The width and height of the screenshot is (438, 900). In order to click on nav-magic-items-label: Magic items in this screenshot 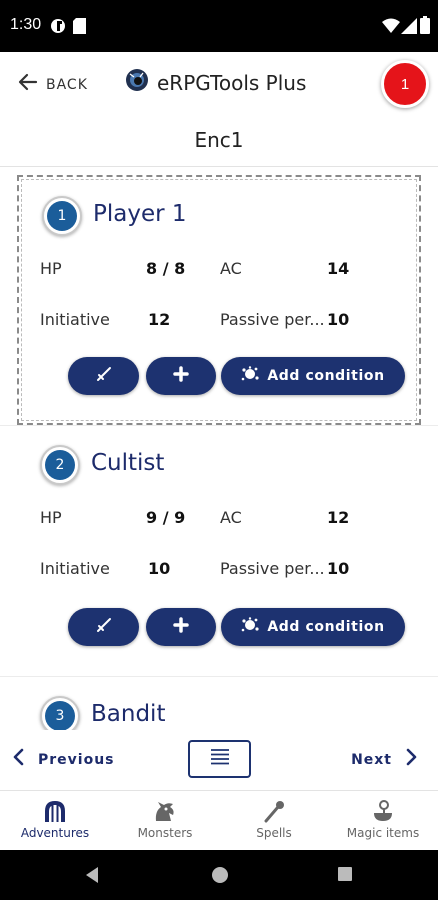, I will do `click(383, 833)`.